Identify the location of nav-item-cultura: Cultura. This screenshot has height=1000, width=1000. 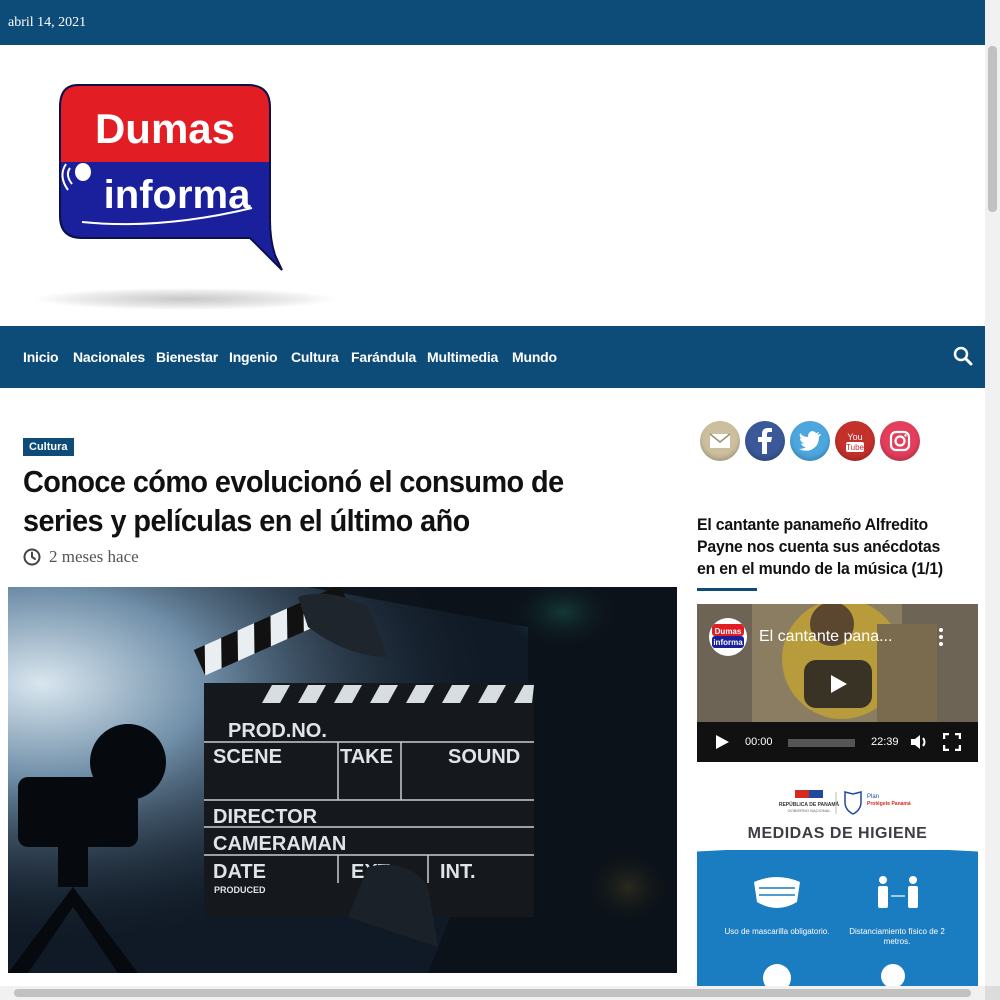
(315, 357).